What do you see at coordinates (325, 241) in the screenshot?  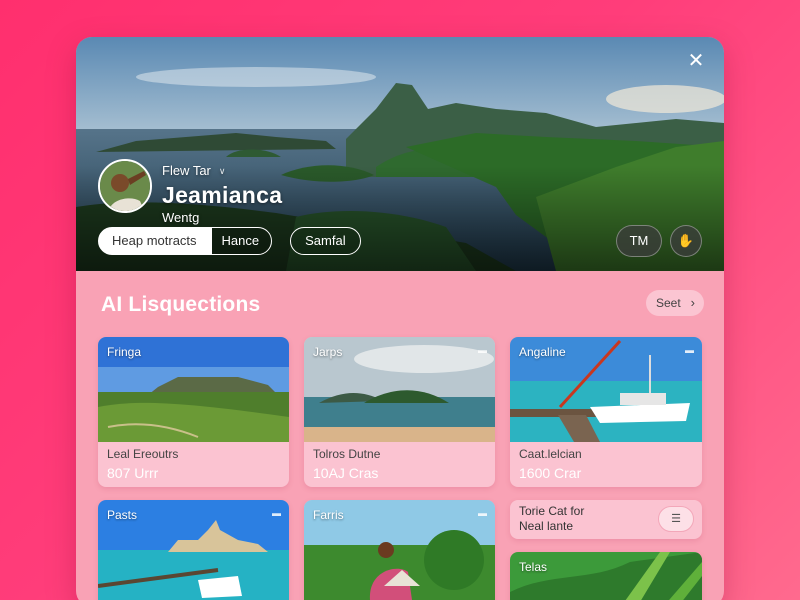 I see `chip-samfal: Samfal` at bounding box center [325, 241].